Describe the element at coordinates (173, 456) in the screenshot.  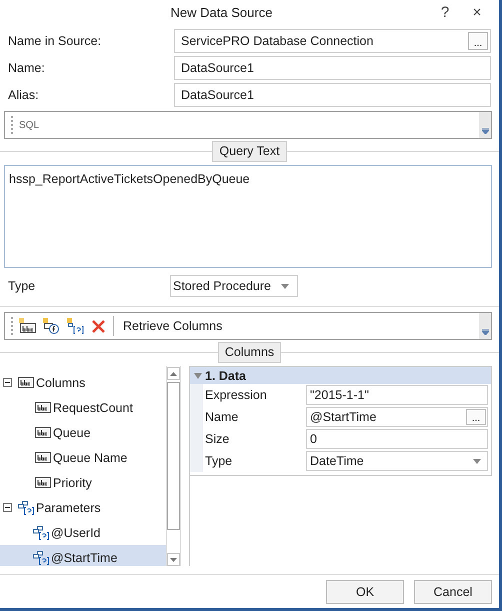
I see `scrollbar-thumb` at that location.